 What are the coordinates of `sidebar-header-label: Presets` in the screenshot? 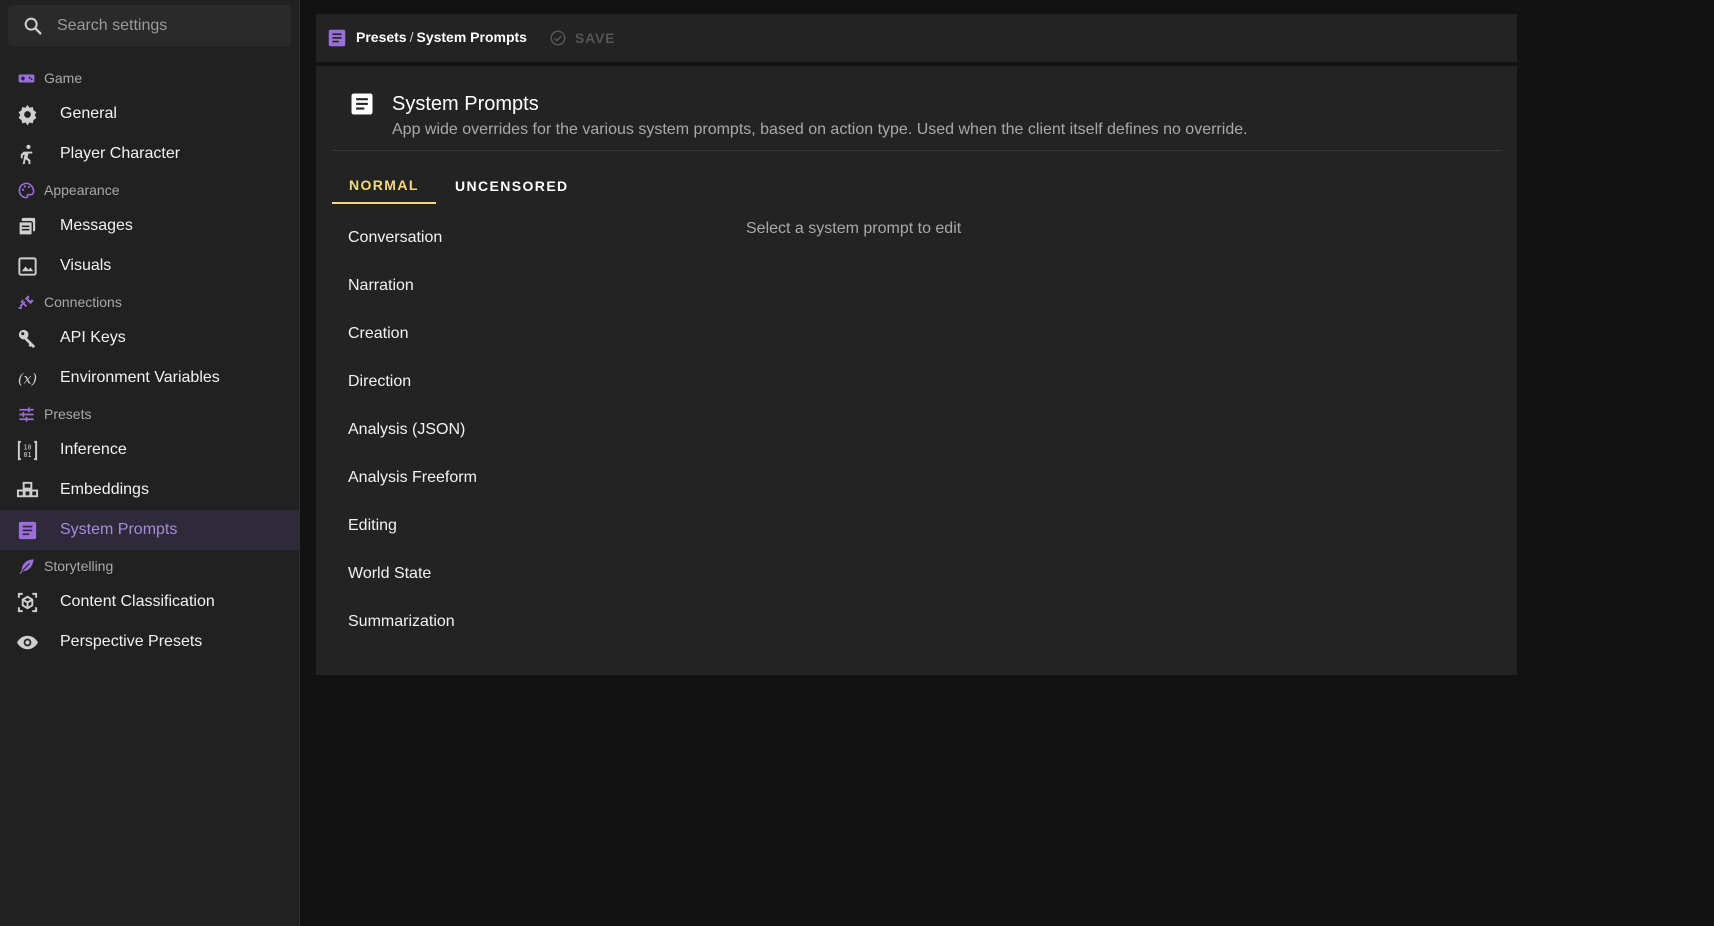 It's located at (68, 414).